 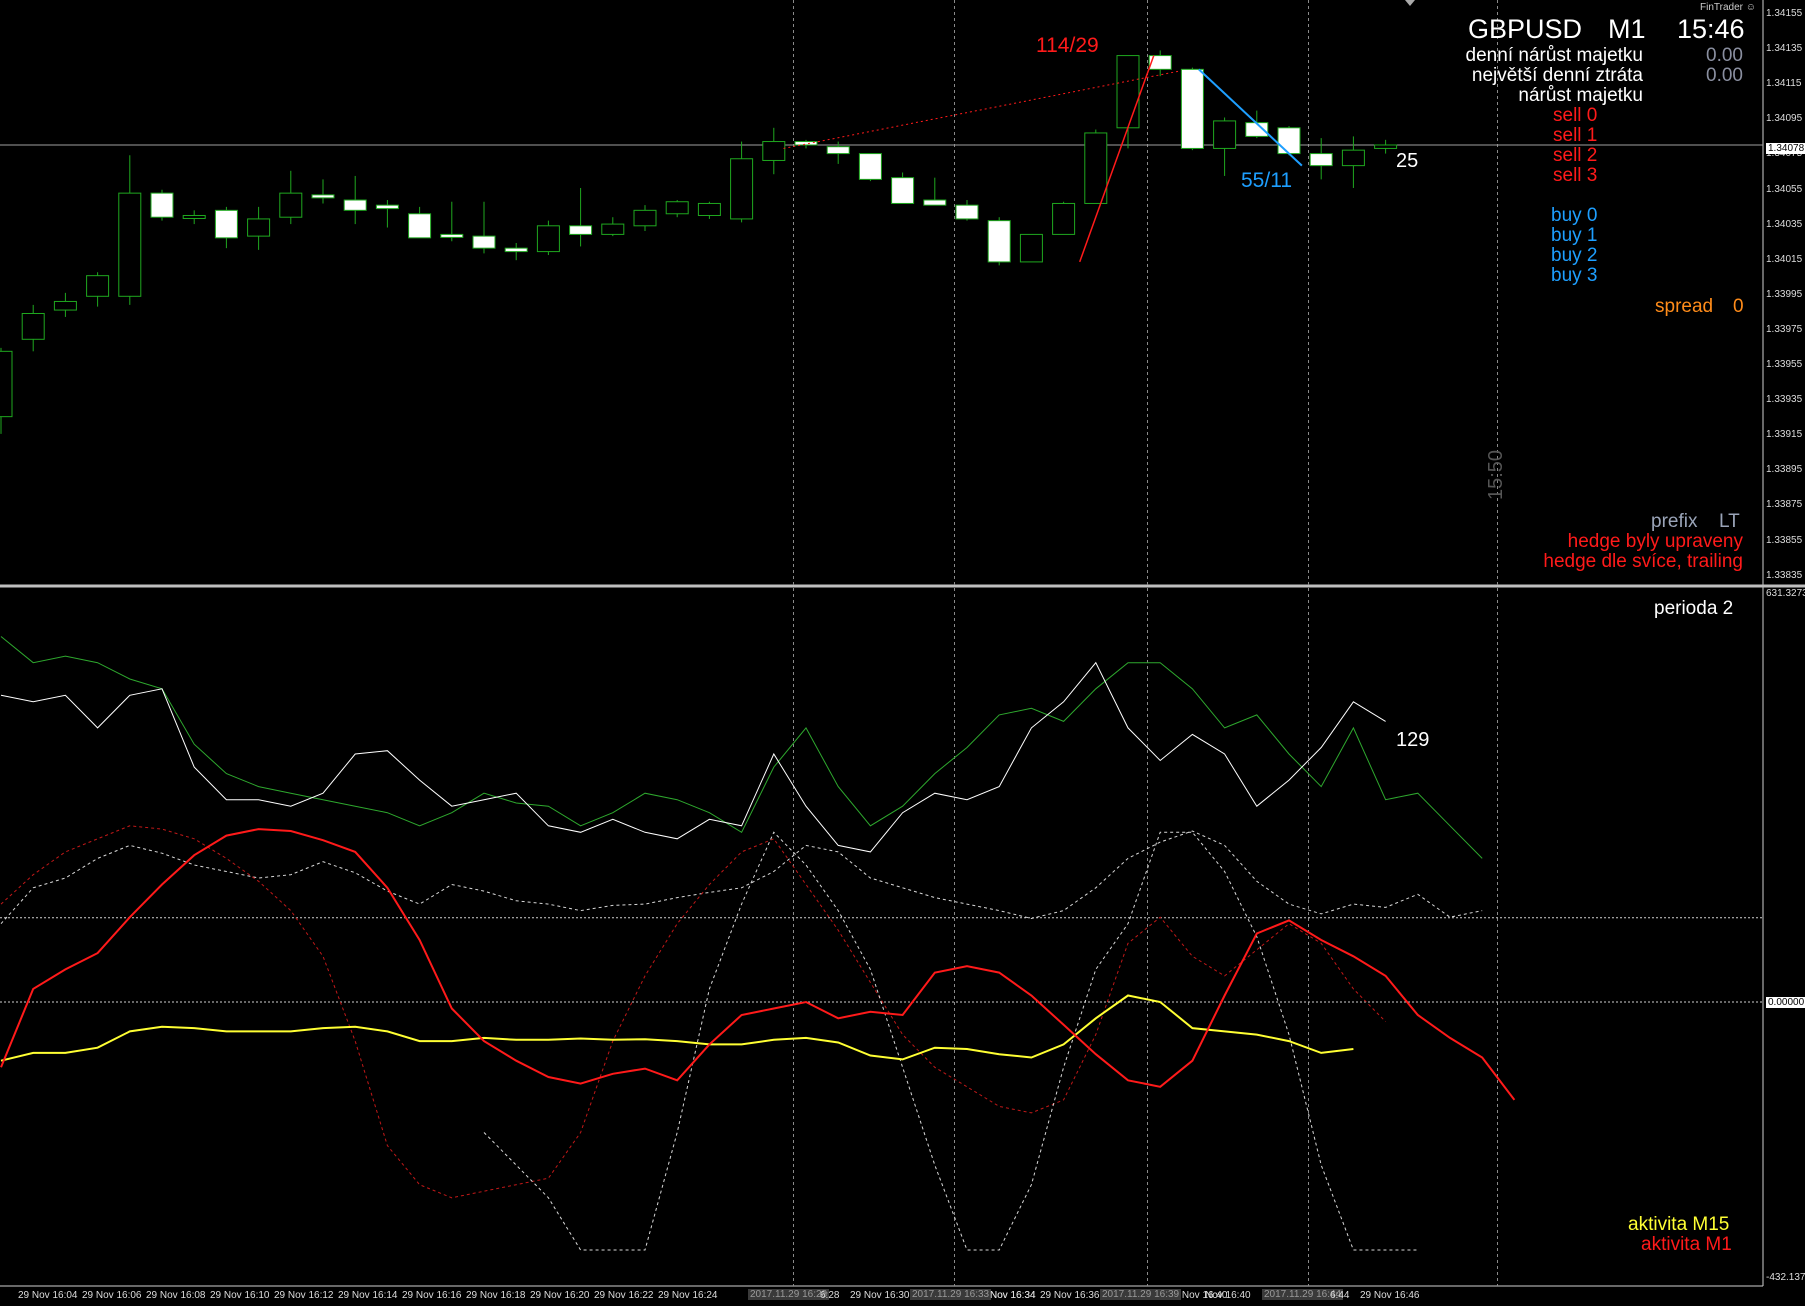 I want to click on time-axis-label-partial: Nov 16:40, so click(x=1228, y=1295).